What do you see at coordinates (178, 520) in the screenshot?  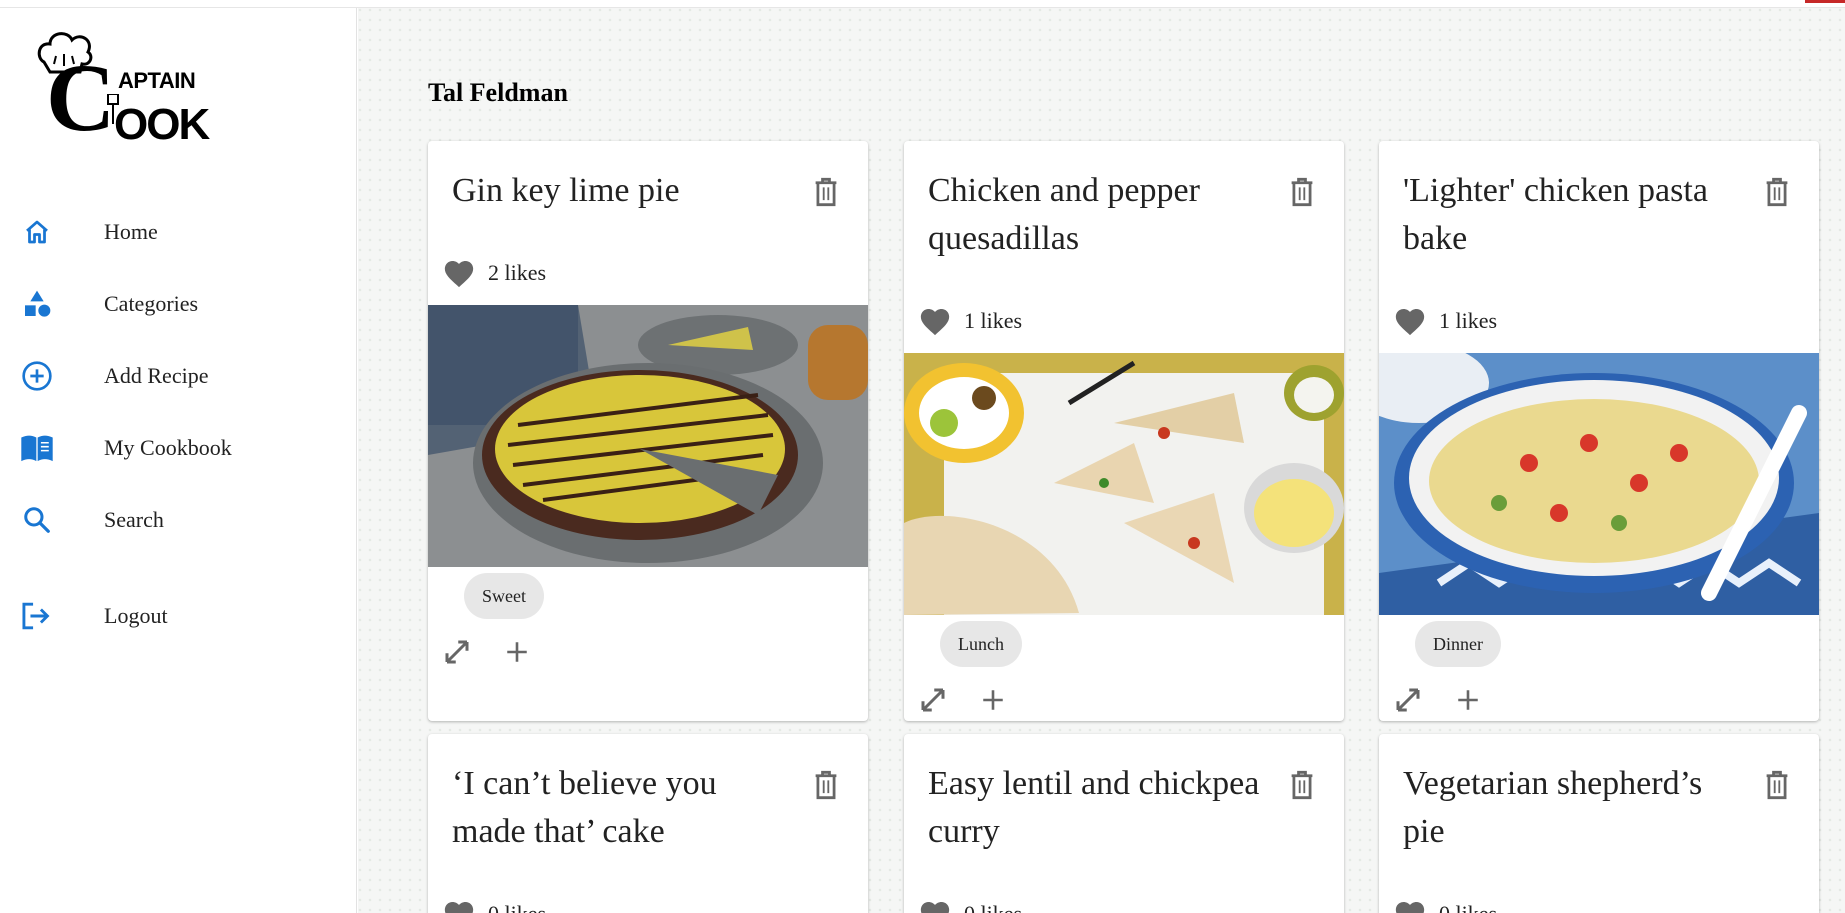 I see `sidebar-item-search: Search` at bounding box center [178, 520].